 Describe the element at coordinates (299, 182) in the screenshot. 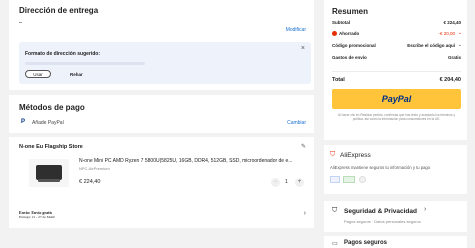

I see `quantity-increase-button: +` at that location.